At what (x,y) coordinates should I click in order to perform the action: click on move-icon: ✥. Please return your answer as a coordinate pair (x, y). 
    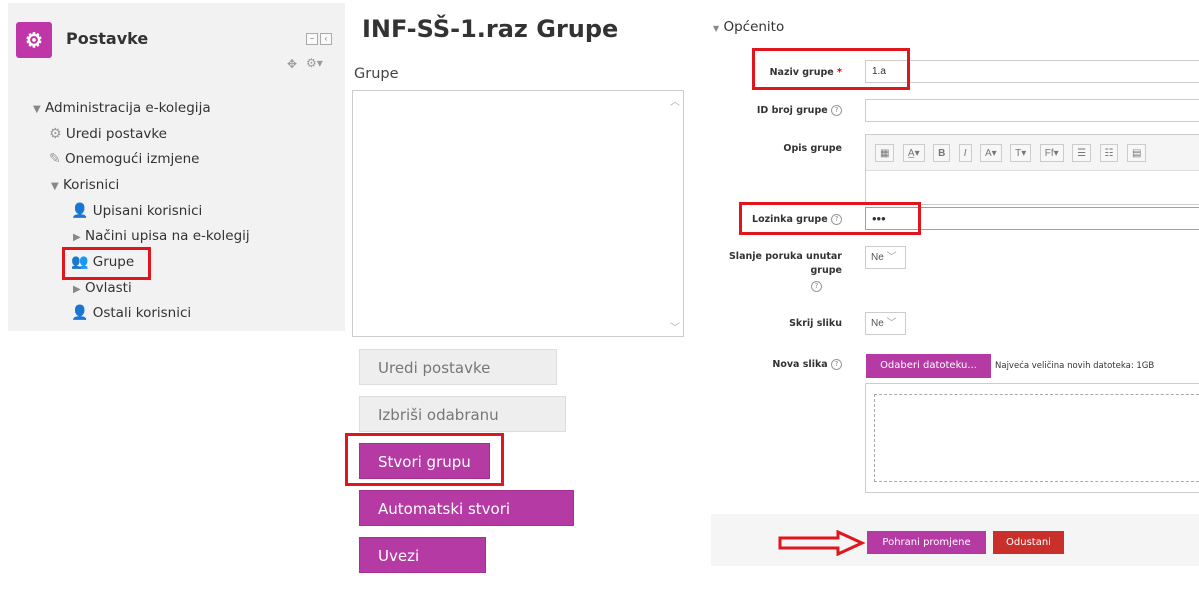
    Looking at the image, I should click on (292, 64).